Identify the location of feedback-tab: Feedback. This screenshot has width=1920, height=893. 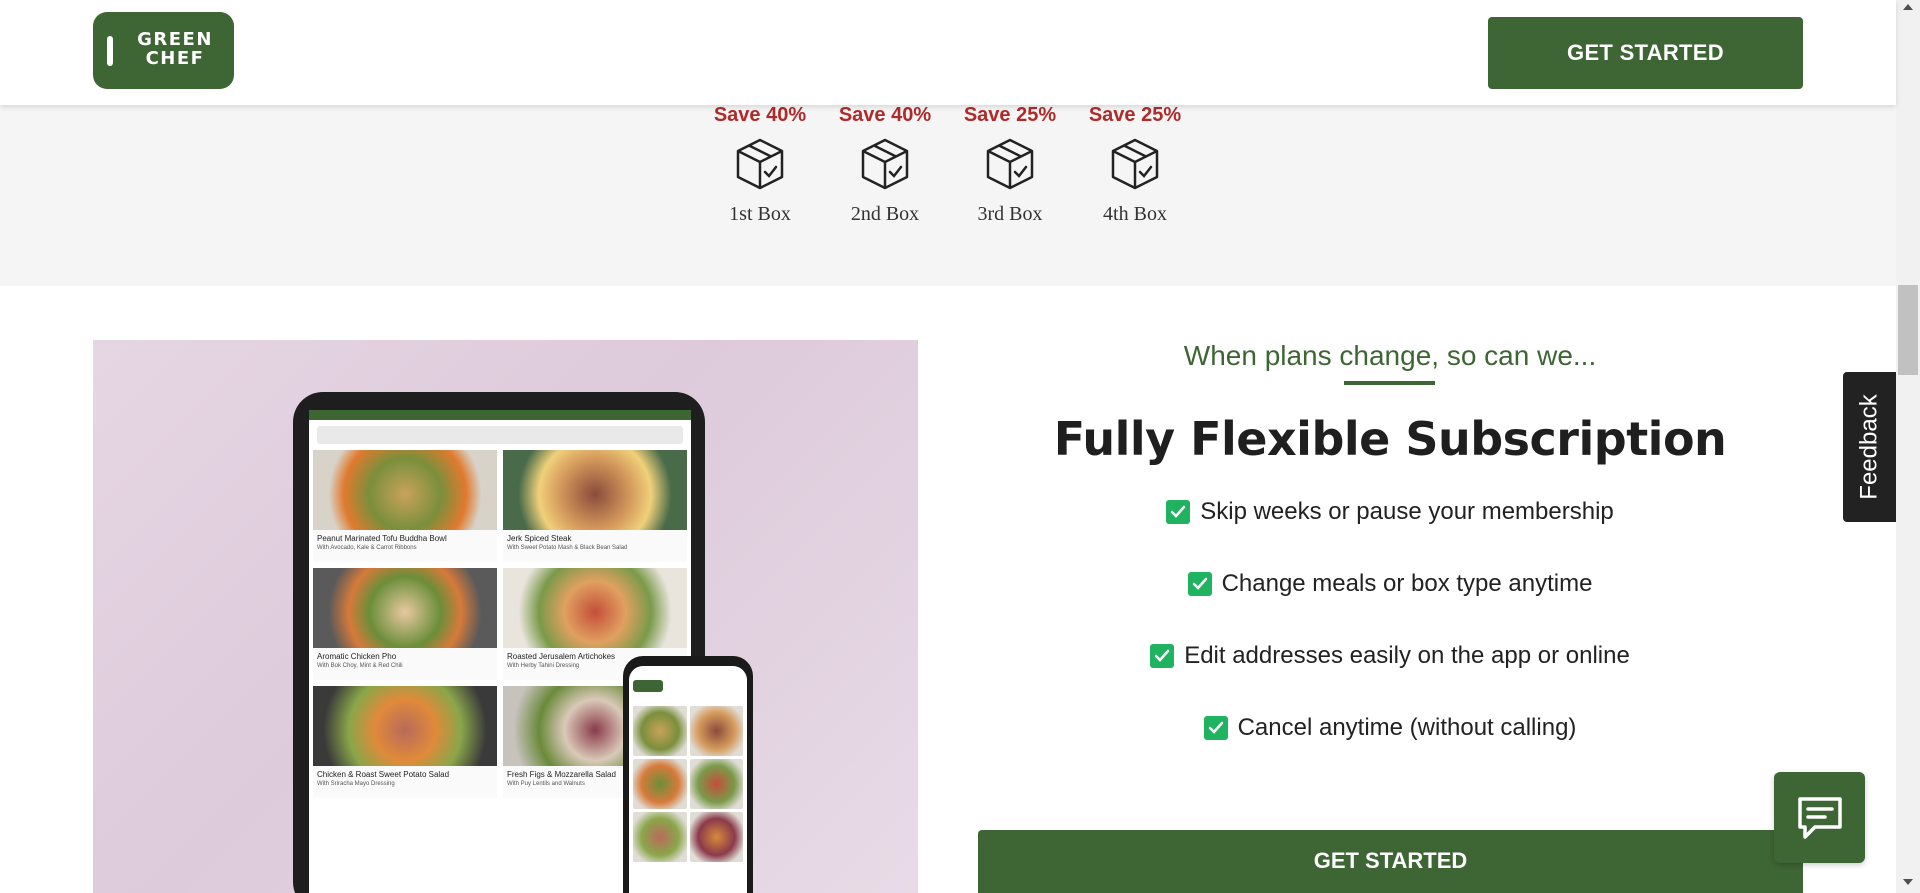
(1869, 447).